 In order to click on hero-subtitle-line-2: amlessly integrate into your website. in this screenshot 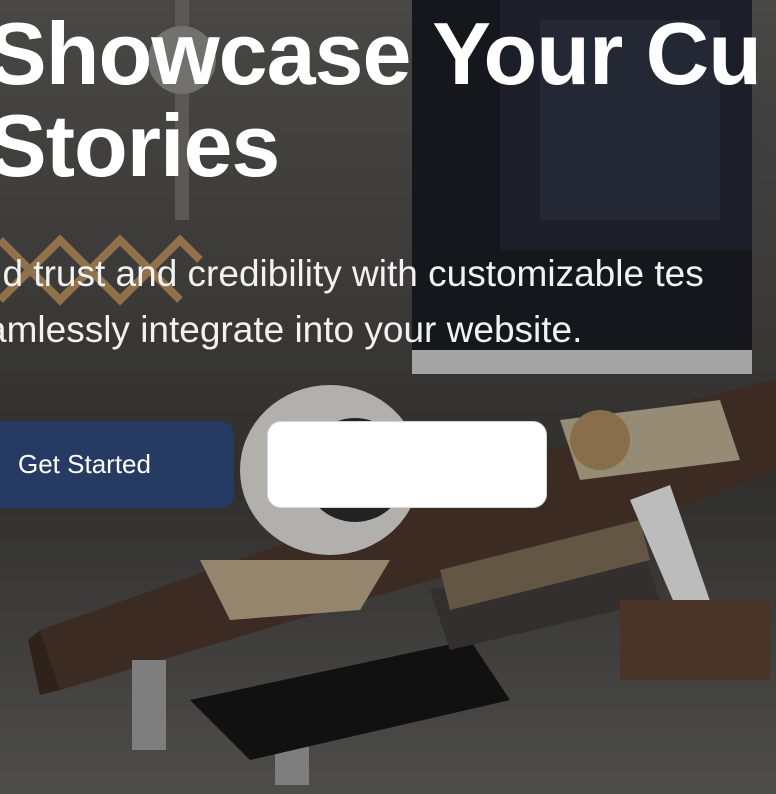, I will do `click(291, 329)`.